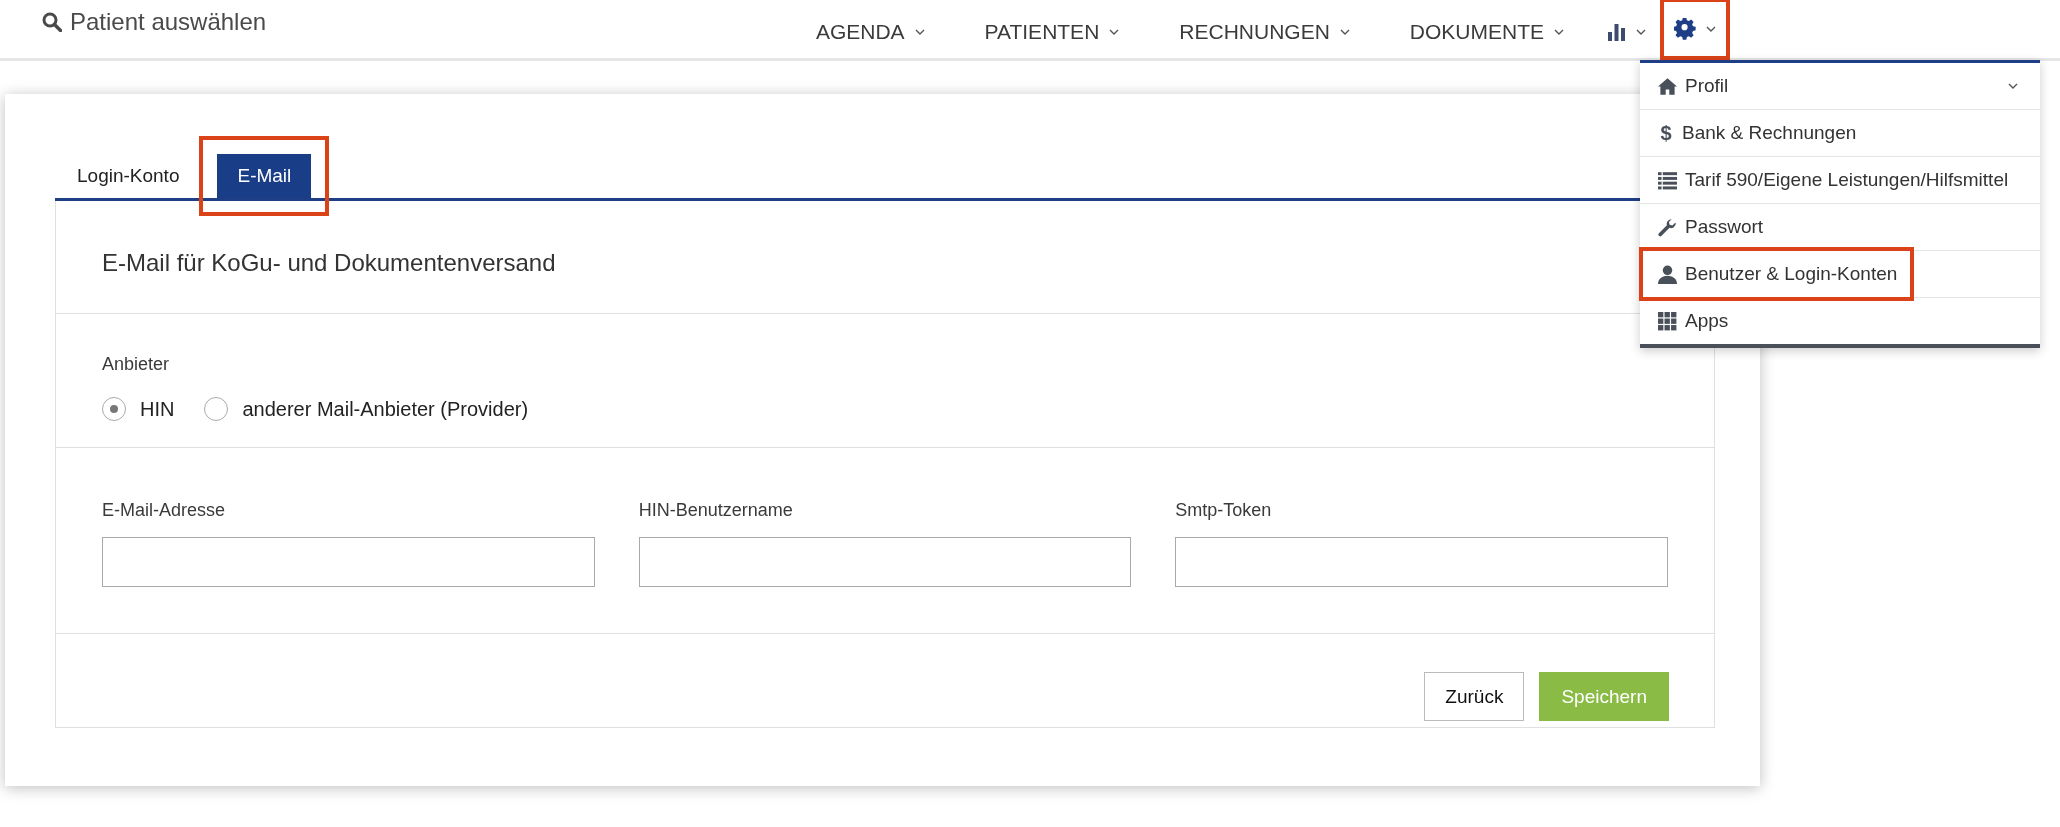 Image resolution: width=2060 pixels, height=827 pixels. Describe the element at coordinates (1666, 133) in the screenshot. I see `dollar-icon: $` at that location.